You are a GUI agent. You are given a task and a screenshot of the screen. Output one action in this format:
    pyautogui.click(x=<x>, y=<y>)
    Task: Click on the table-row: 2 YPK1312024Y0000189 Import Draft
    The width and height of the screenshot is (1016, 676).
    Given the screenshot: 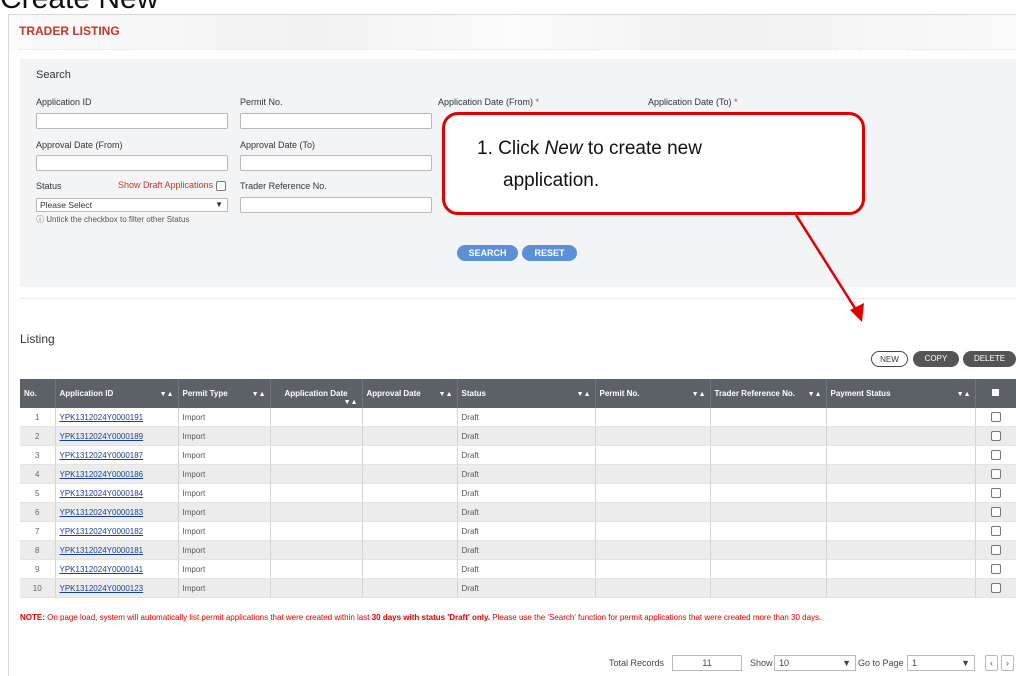 What is the action you would take?
    pyautogui.click(x=518, y=436)
    